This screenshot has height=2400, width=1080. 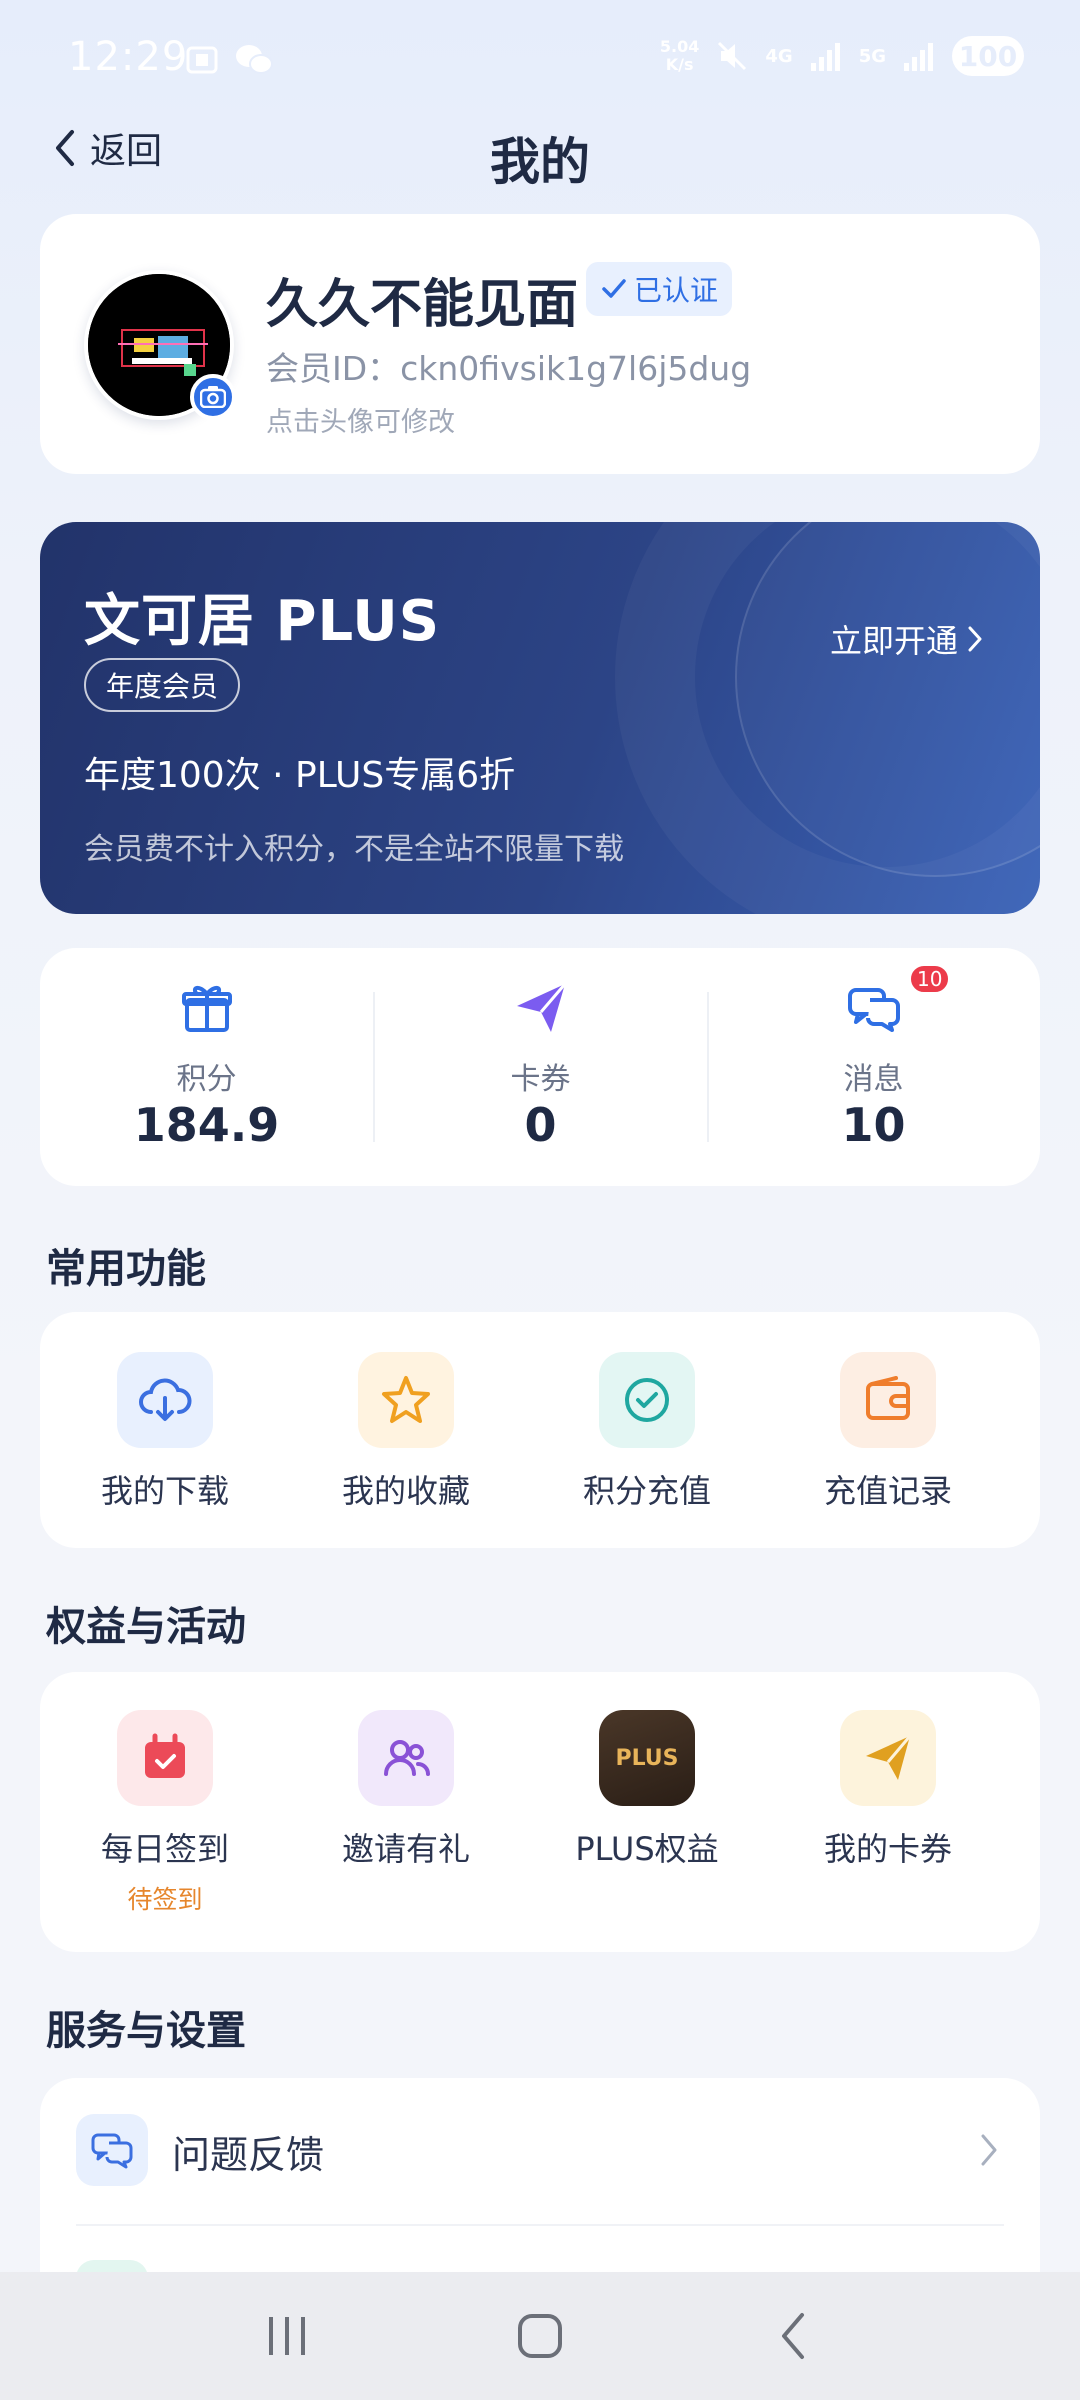 I want to click on grid-item-recharge-history: 充值记录, so click(x=888, y=1430).